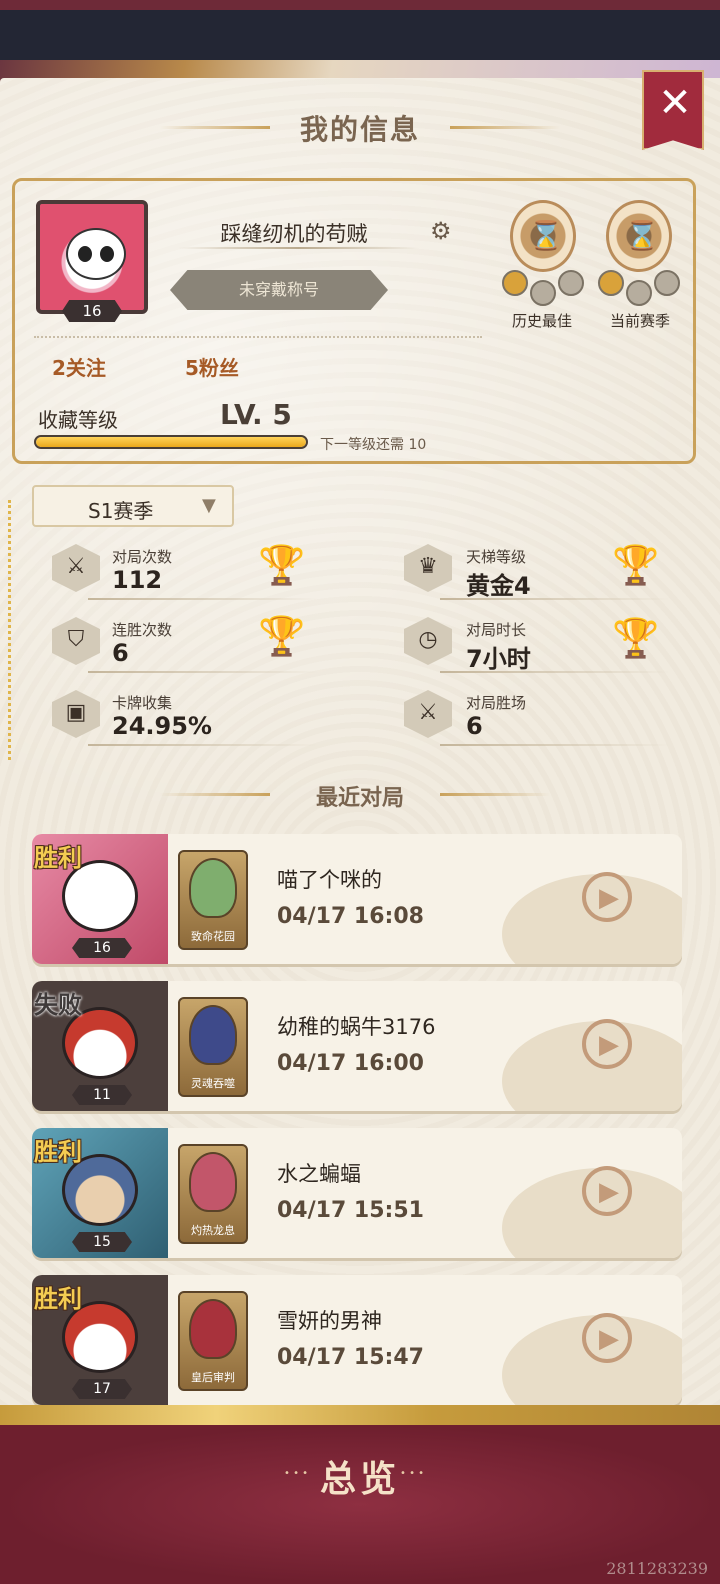 This screenshot has height=1584, width=720. Describe the element at coordinates (142, 703) in the screenshot. I see `stat-label: 卡牌收集` at that location.